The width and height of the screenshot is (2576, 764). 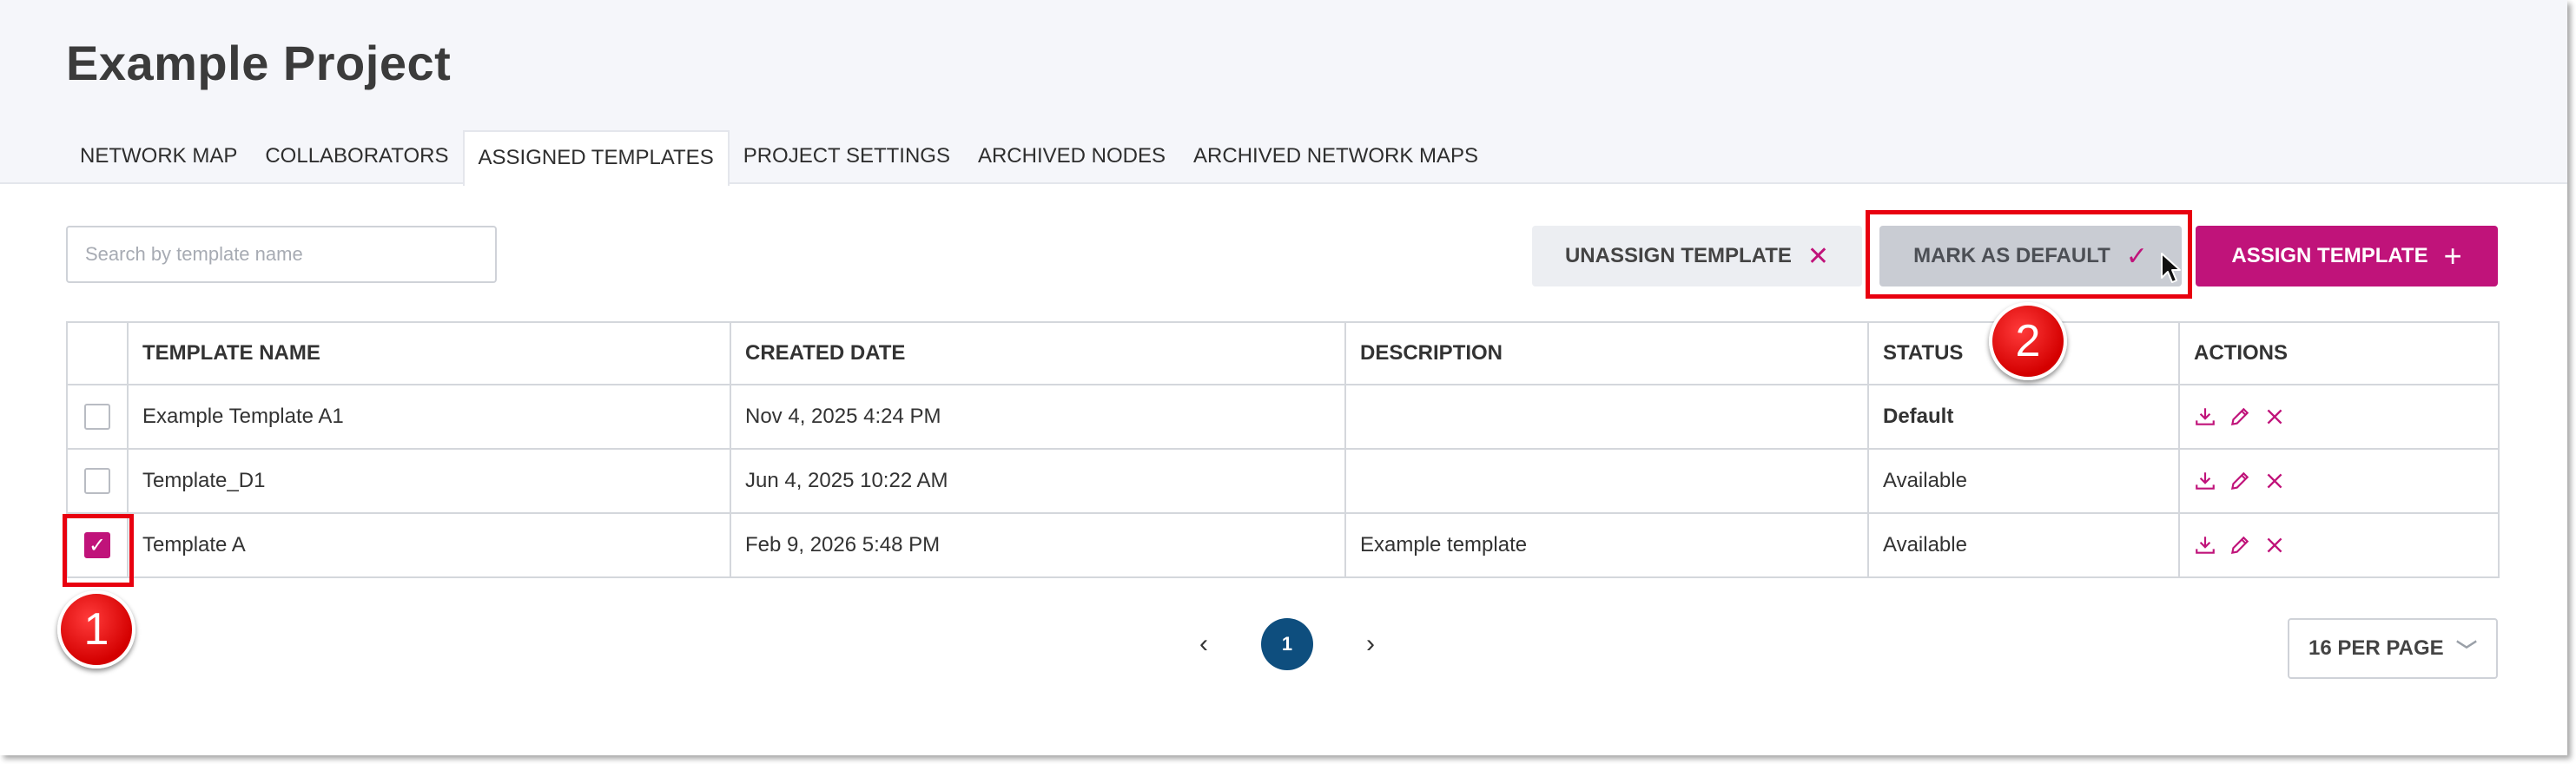 I want to click on tab-network-map: NETWORK MAP, so click(x=159, y=156).